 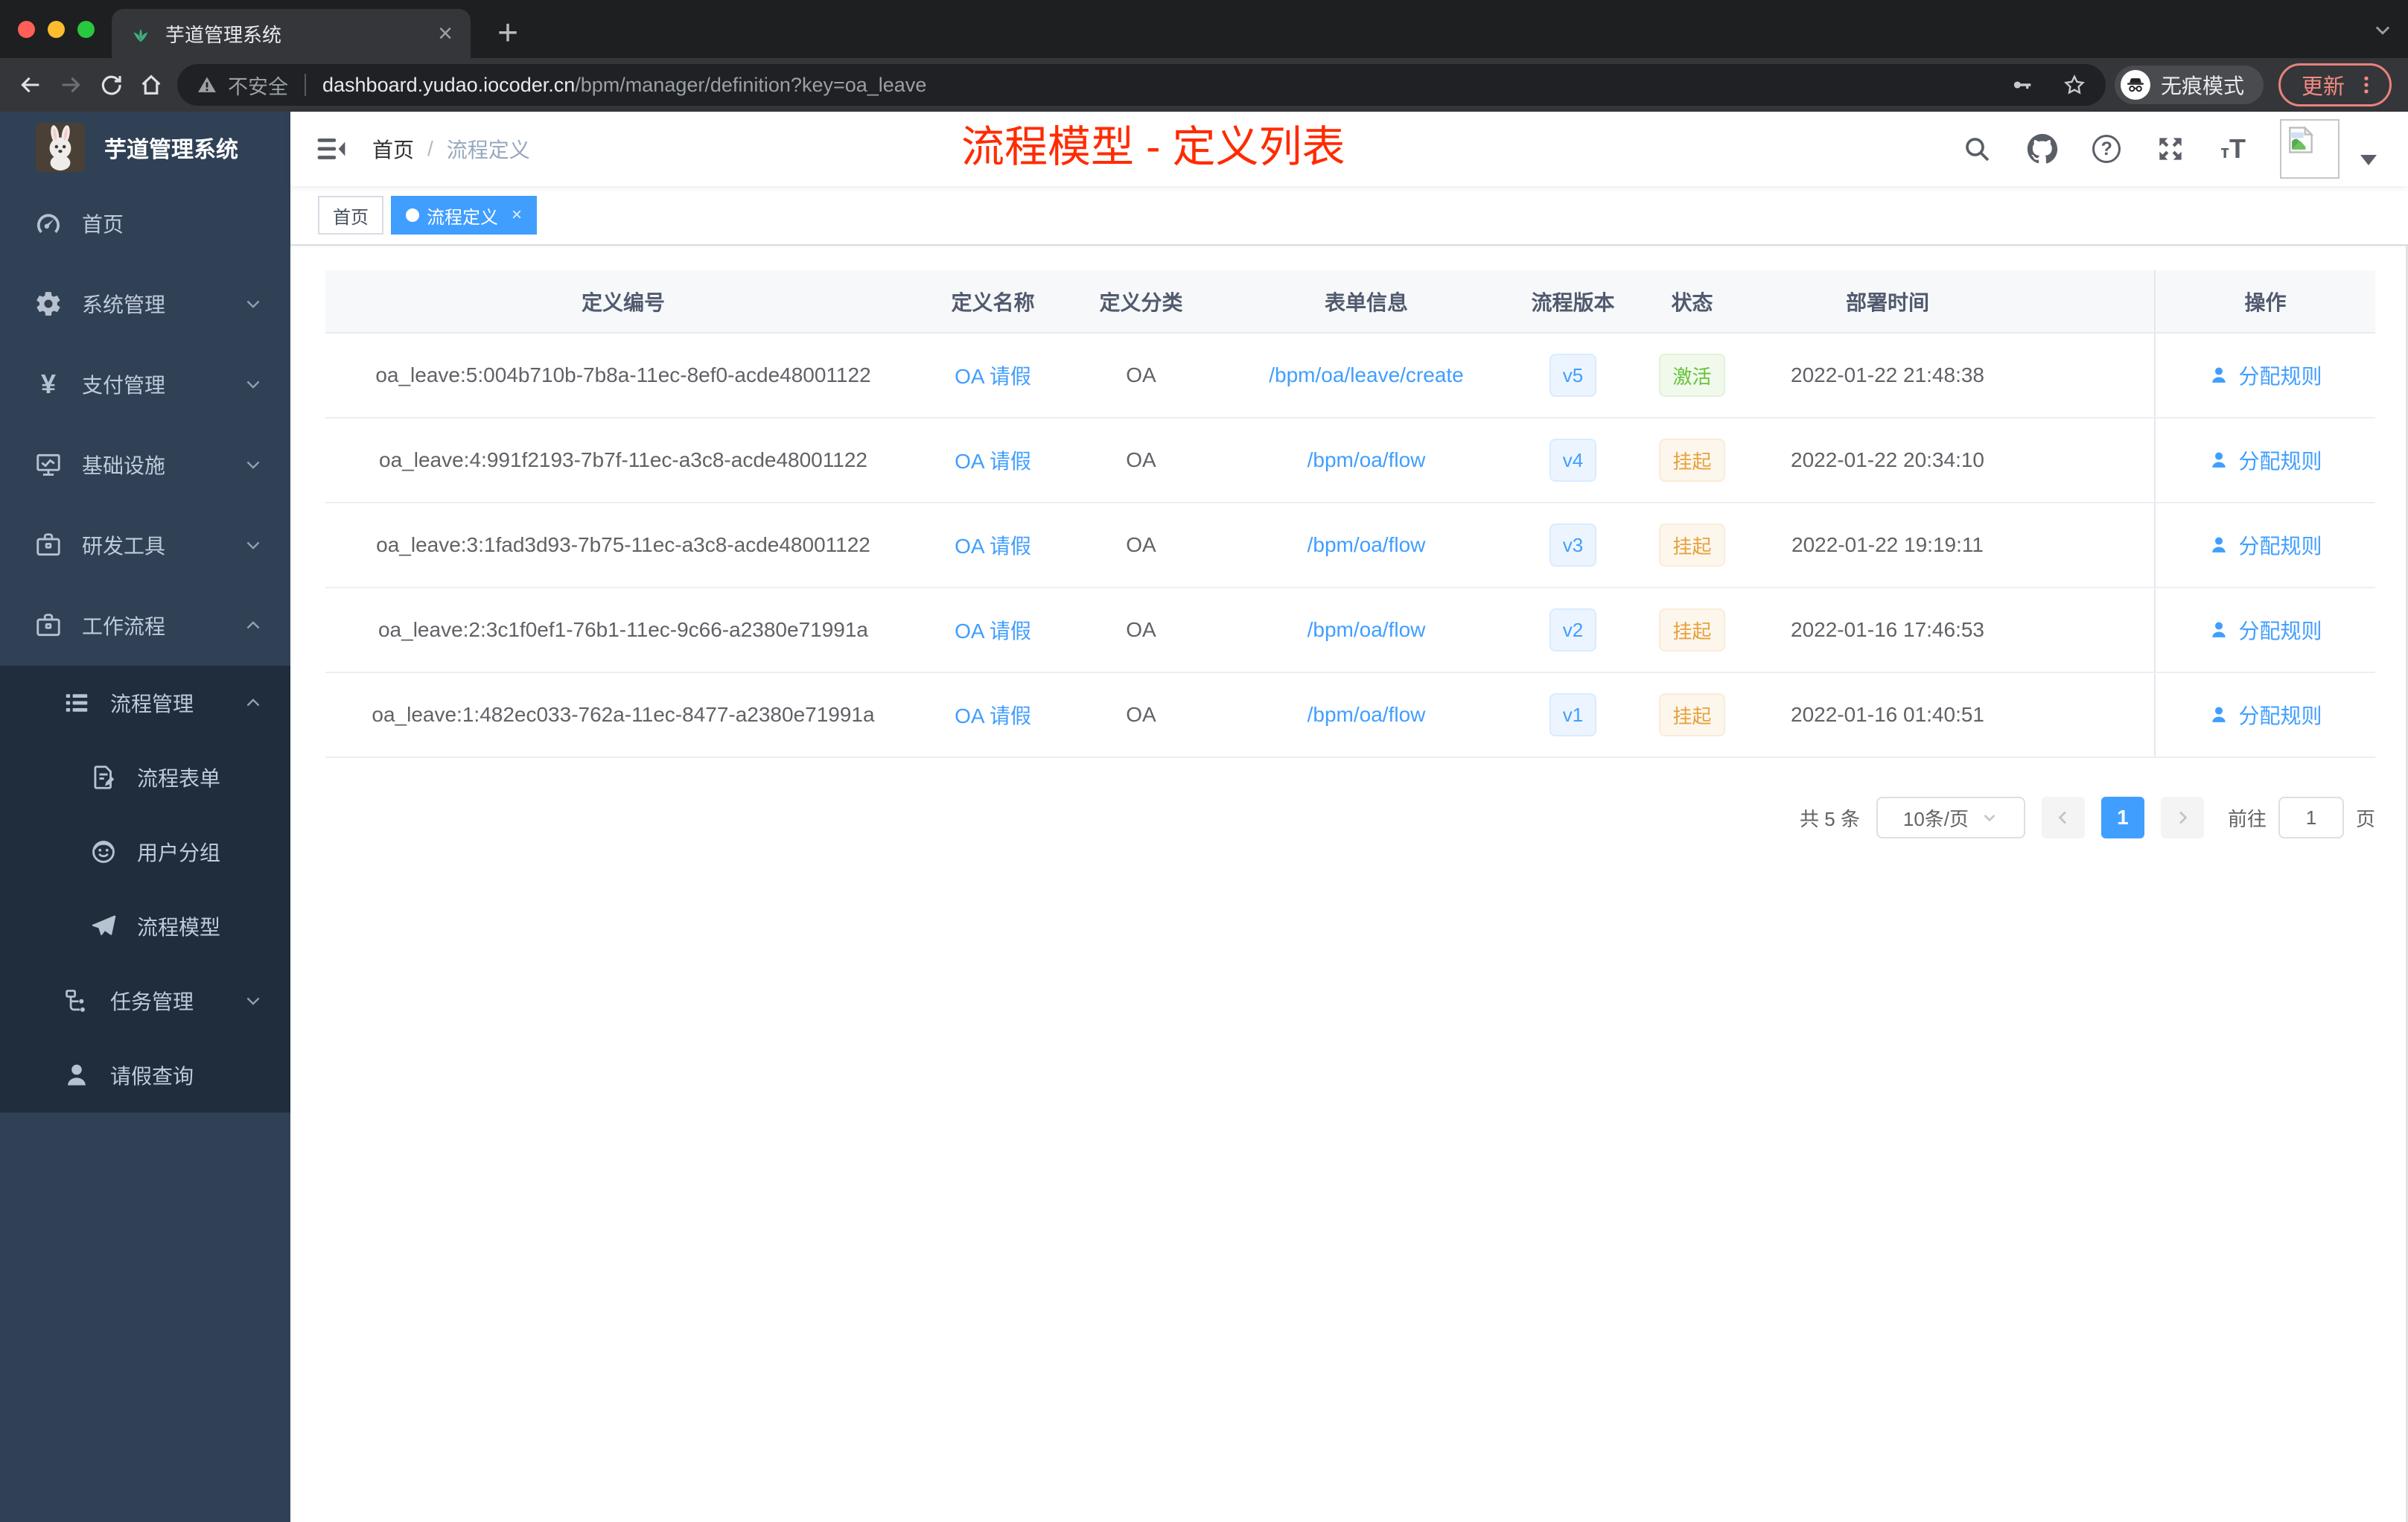 I want to click on avatar-broken-image-icon, so click(x=2301, y=139).